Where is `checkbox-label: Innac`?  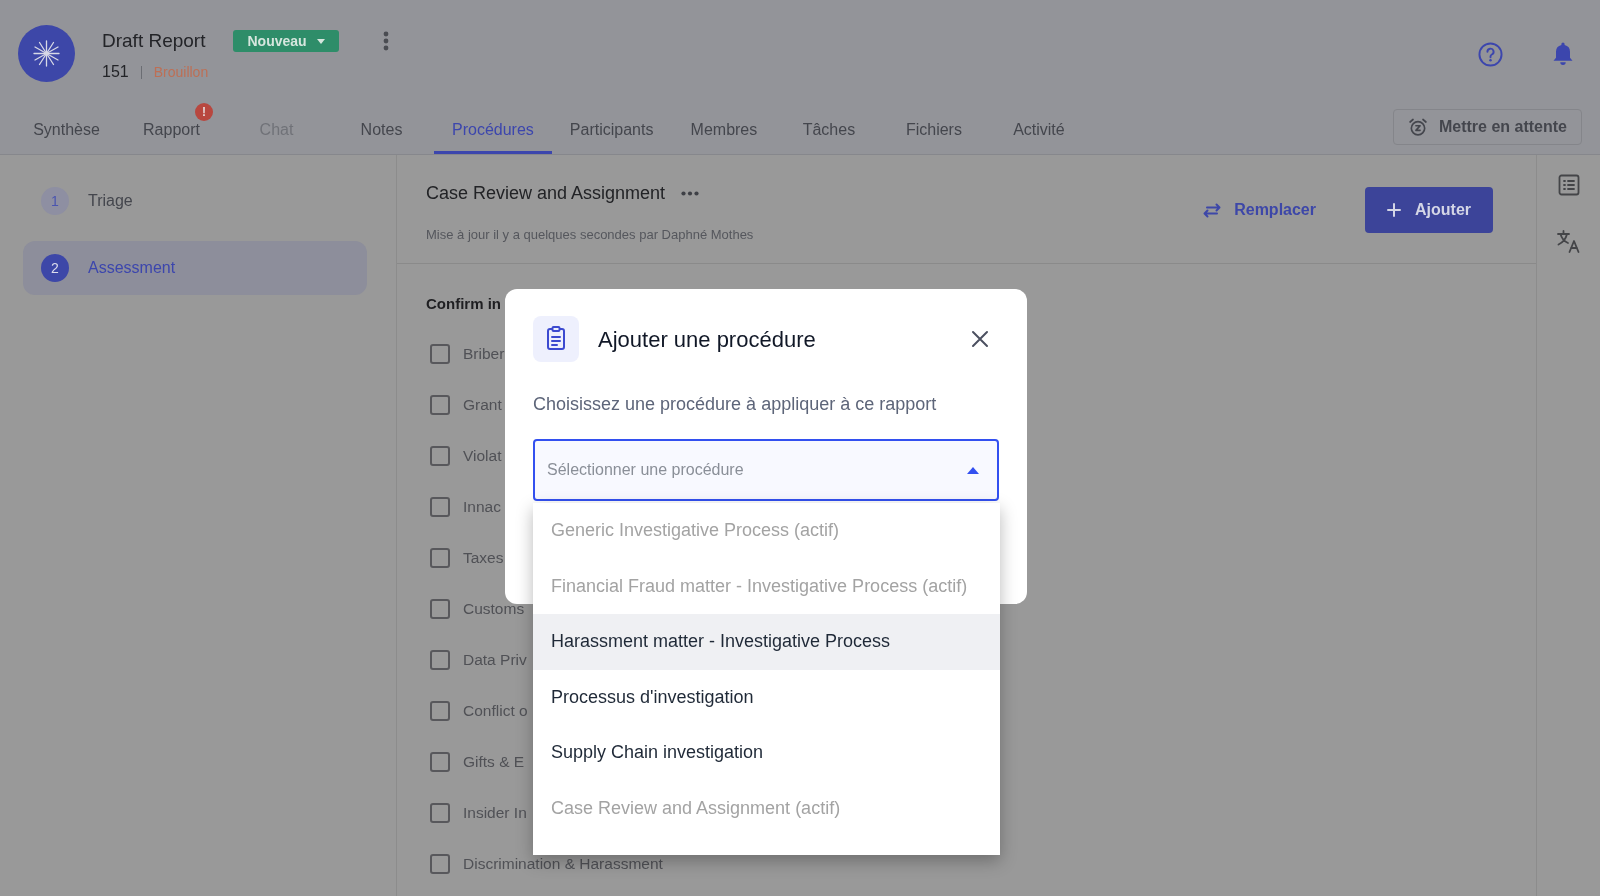 checkbox-label: Innac is located at coordinates (482, 506).